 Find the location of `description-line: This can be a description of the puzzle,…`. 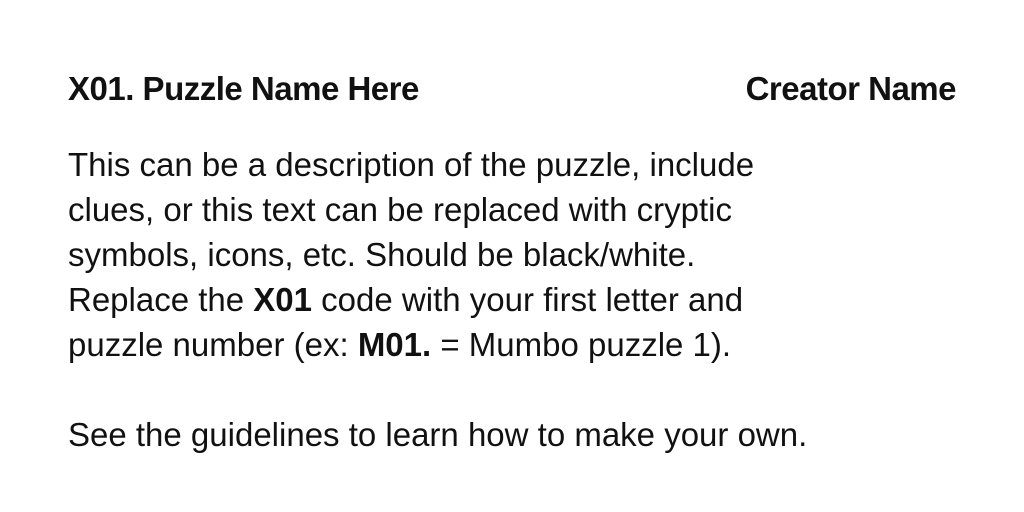

description-line: This can be a description of the puzzle,… is located at coordinates (512, 164).